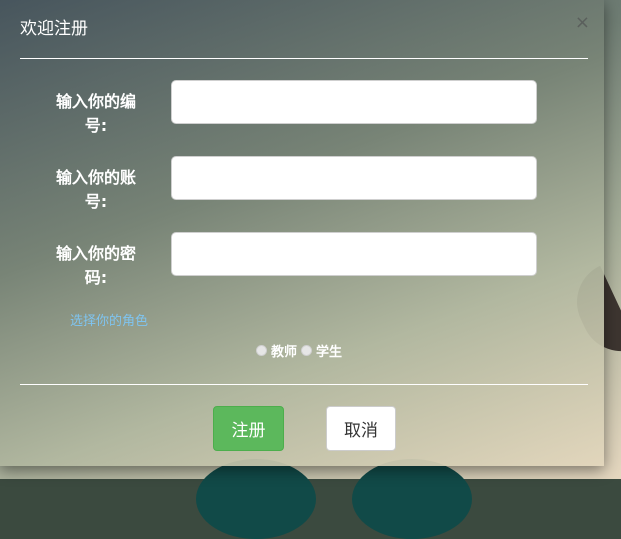 The image size is (621, 539). What do you see at coordinates (284, 352) in the screenshot?
I see `role-option-label: 教师` at bounding box center [284, 352].